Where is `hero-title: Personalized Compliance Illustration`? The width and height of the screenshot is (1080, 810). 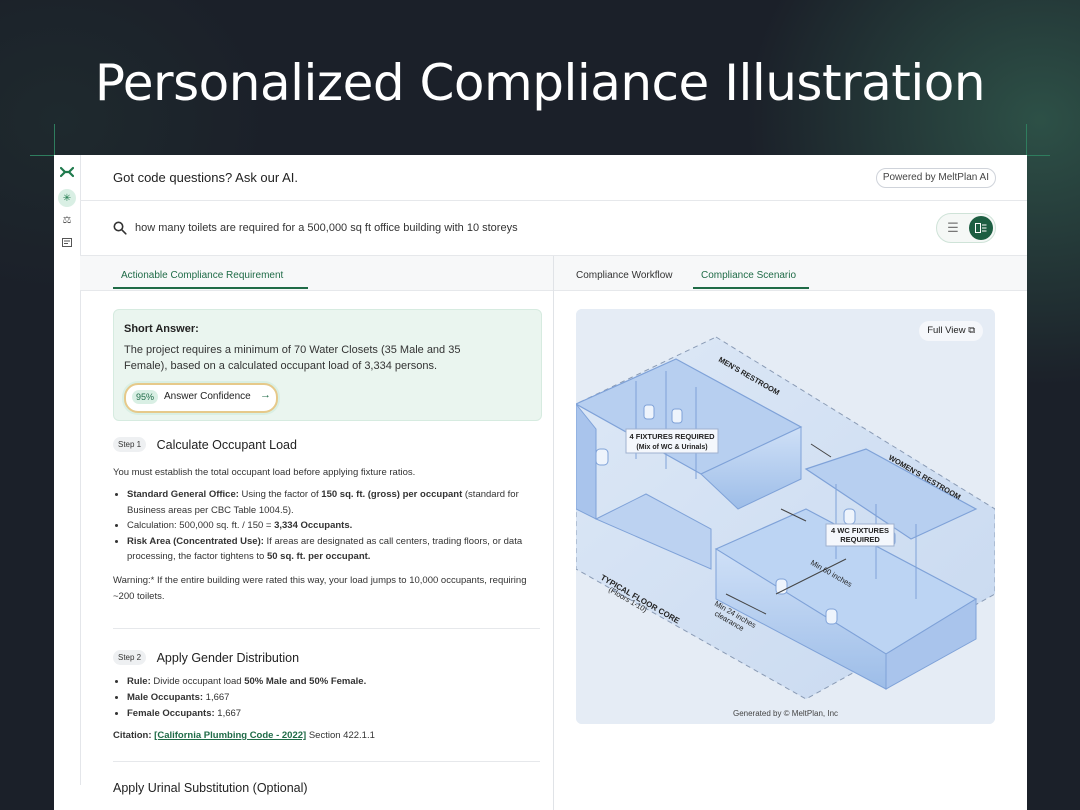 hero-title: Personalized Compliance Illustration is located at coordinates (540, 83).